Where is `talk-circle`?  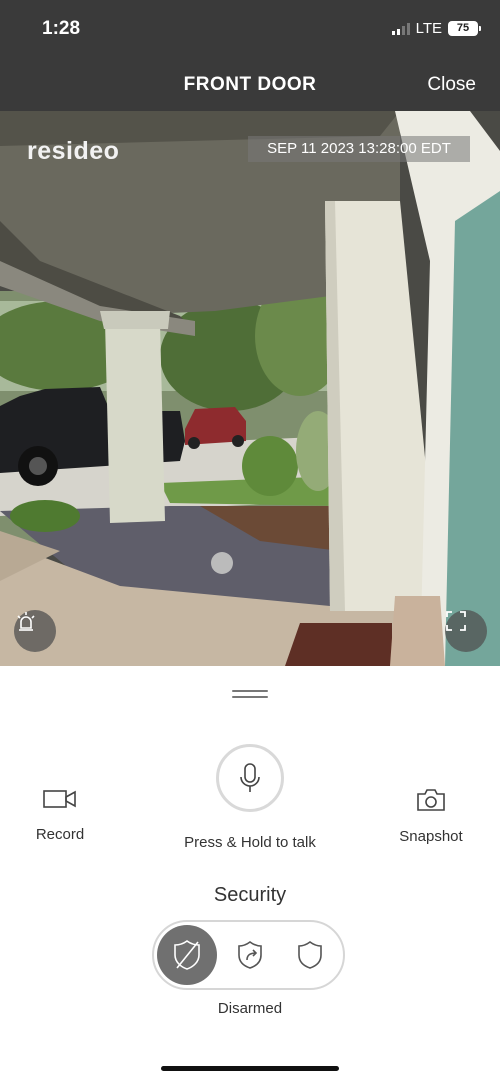 talk-circle is located at coordinates (250, 778).